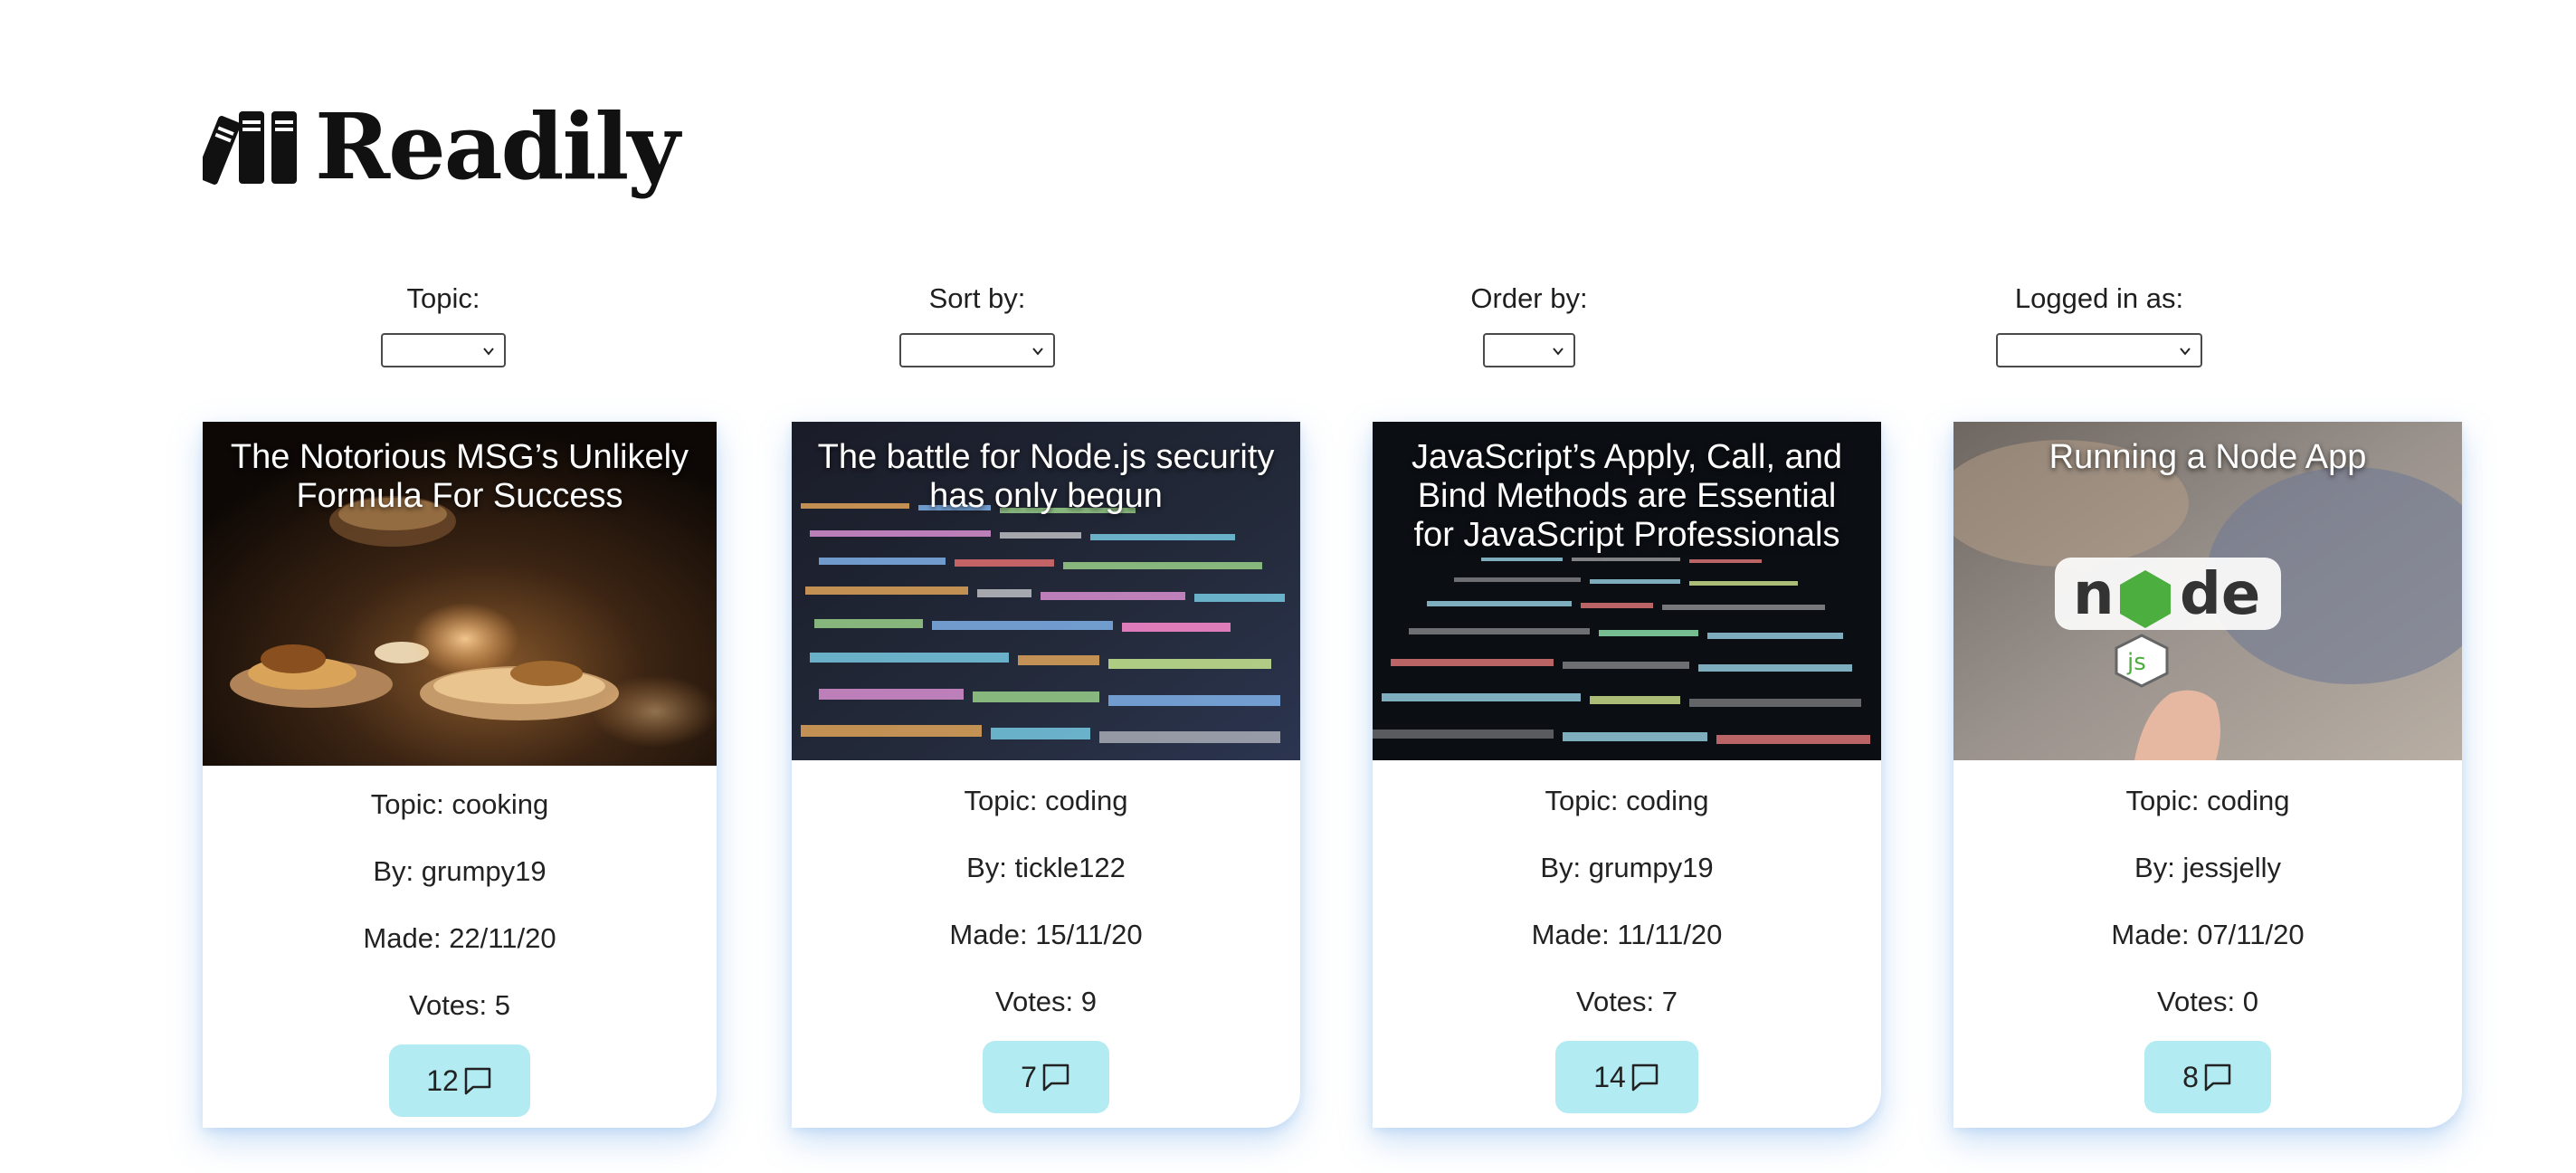 The height and width of the screenshot is (1173, 2576). I want to click on svg-text: js, so click(2136, 662).